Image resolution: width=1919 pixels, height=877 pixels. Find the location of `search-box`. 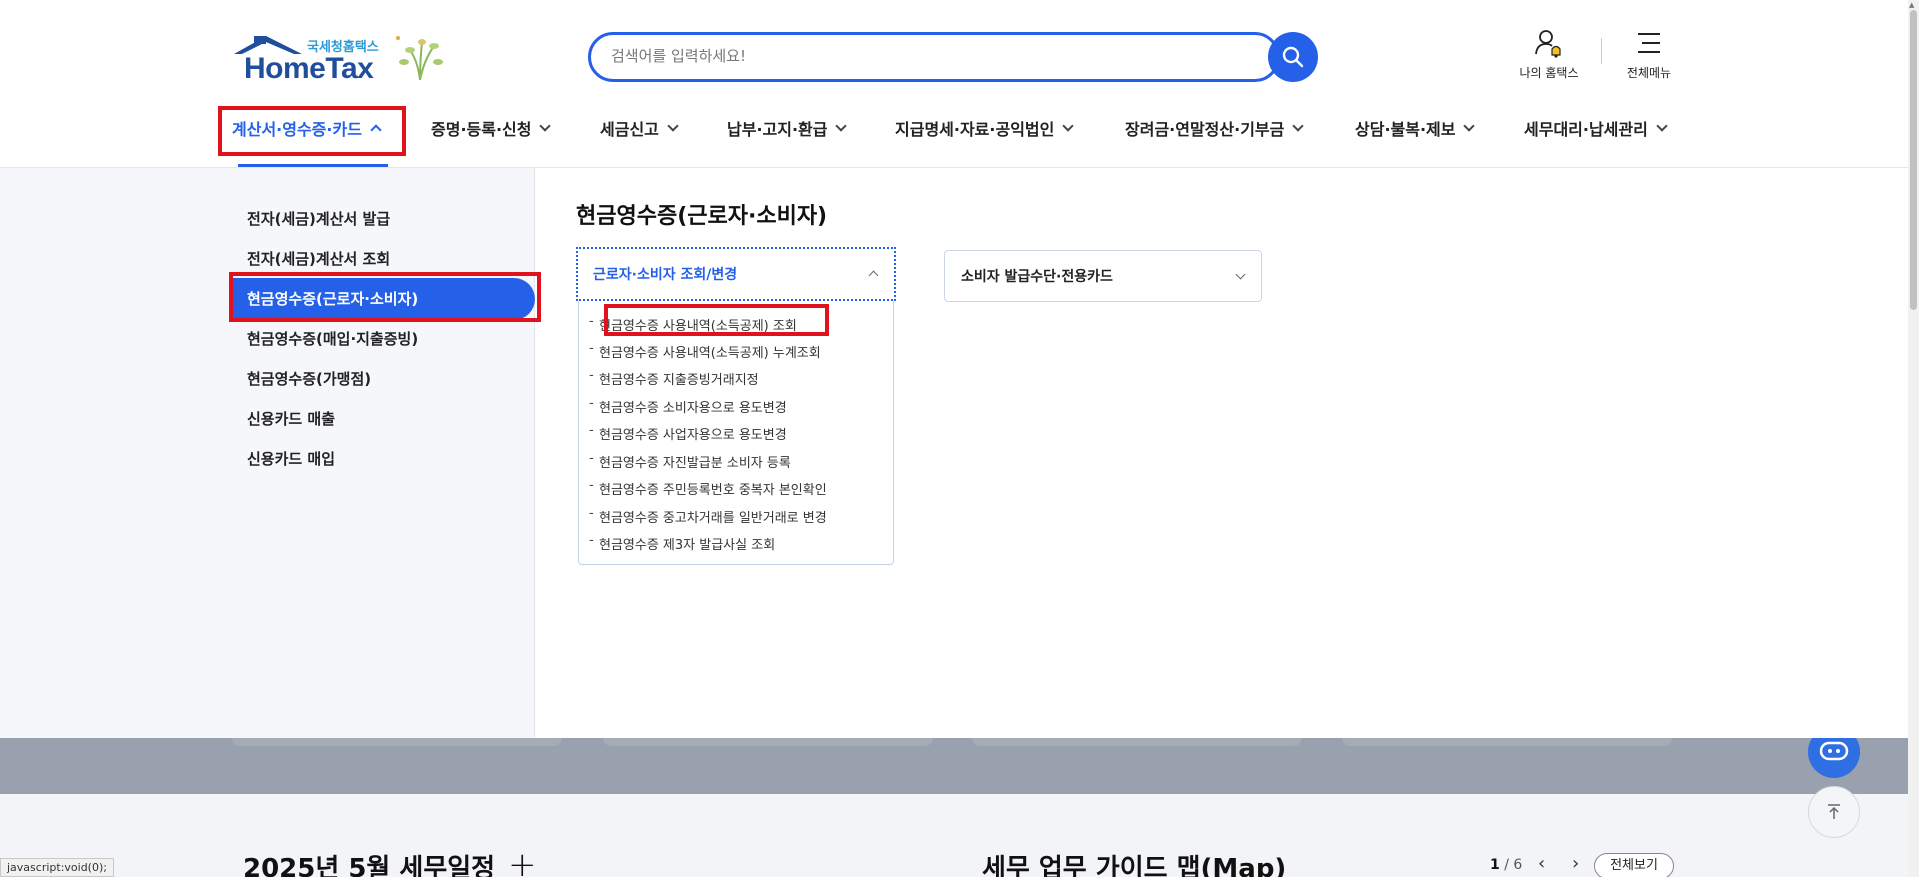

search-box is located at coordinates (934, 57).